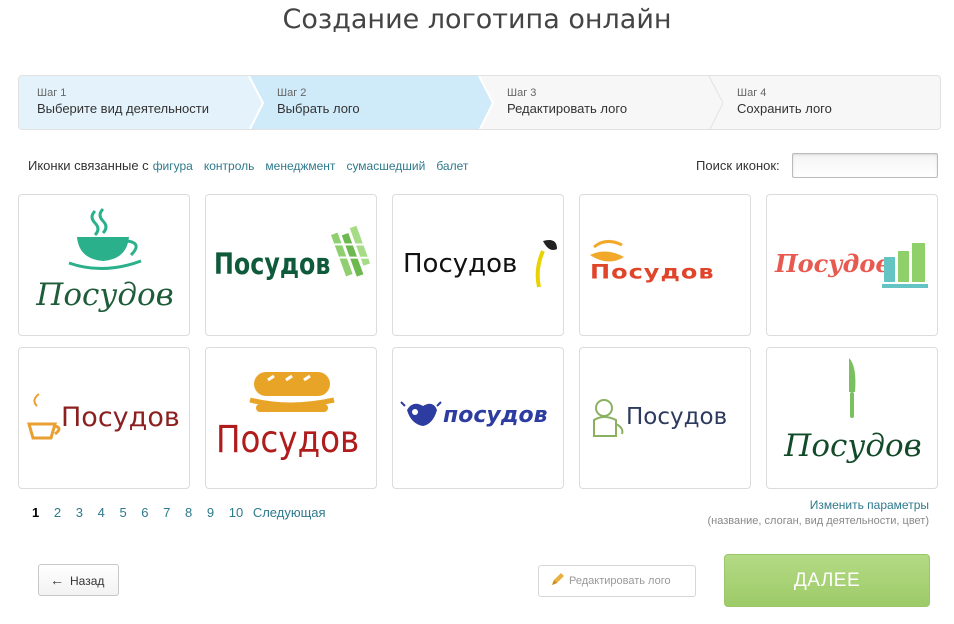 This screenshot has width=954, height=624. What do you see at coordinates (478, 265) in the screenshot?
I see `logo-card-3: Посудов` at bounding box center [478, 265].